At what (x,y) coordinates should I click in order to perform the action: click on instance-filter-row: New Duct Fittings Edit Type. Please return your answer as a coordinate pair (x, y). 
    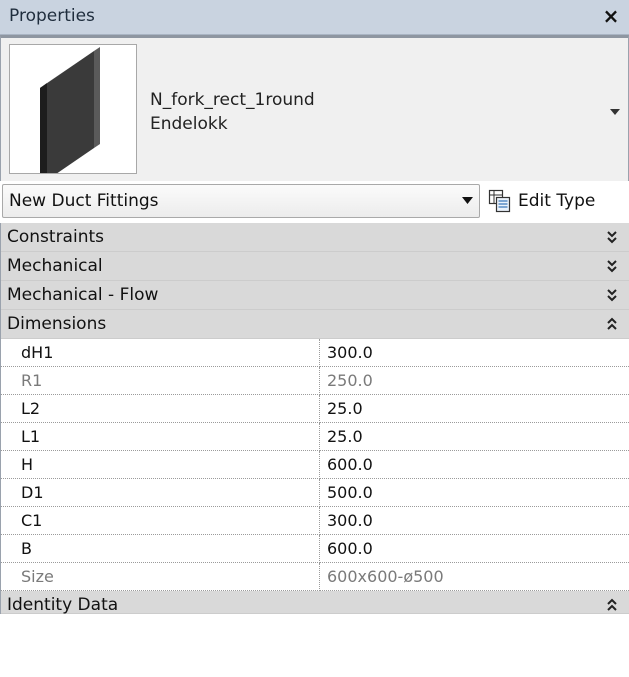
    Looking at the image, I should click on (314, 201).